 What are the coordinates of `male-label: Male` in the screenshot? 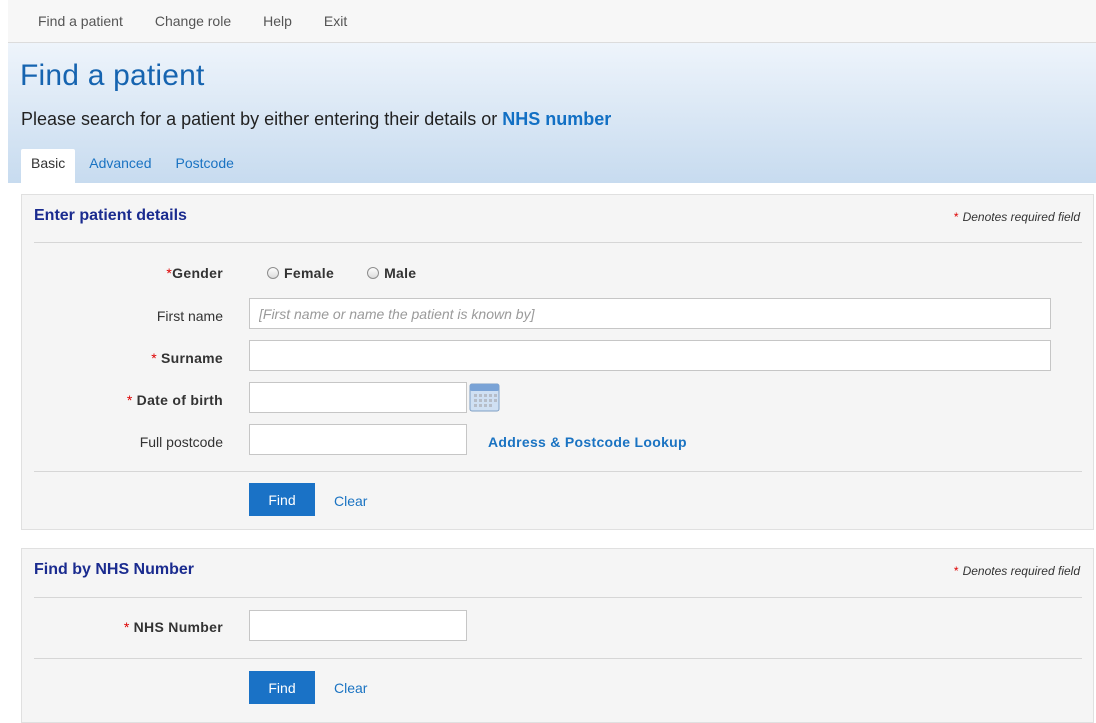 It's located at (400, 273).